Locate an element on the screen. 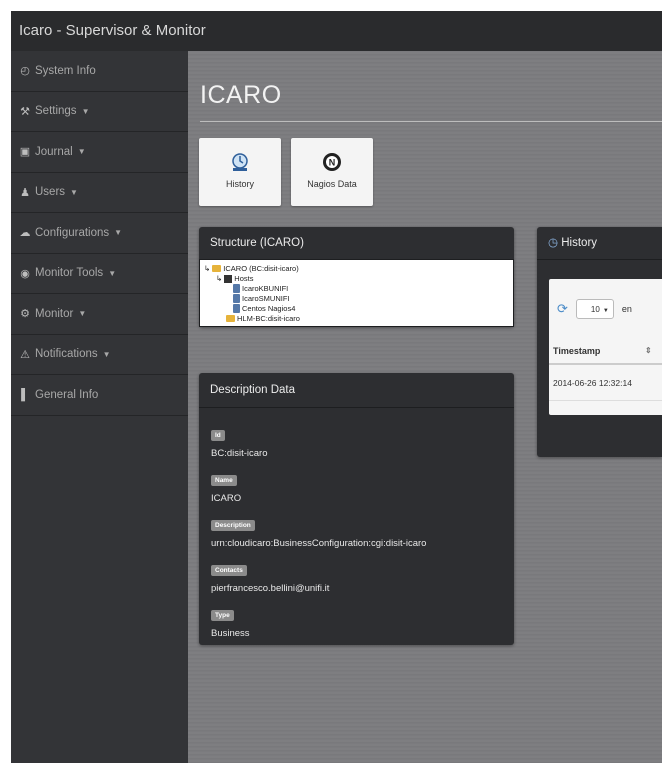 Image resolution: width=662 pixels, height=763 pixels. chevron-down-icon: ▼ is located at coordinates (605, 311).